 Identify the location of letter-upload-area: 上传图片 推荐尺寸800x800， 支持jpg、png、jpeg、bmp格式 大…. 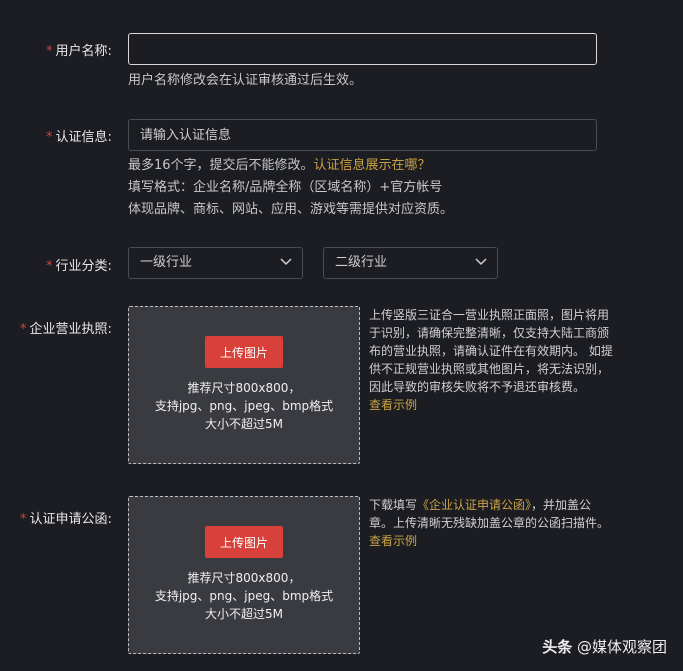
(244, 575).